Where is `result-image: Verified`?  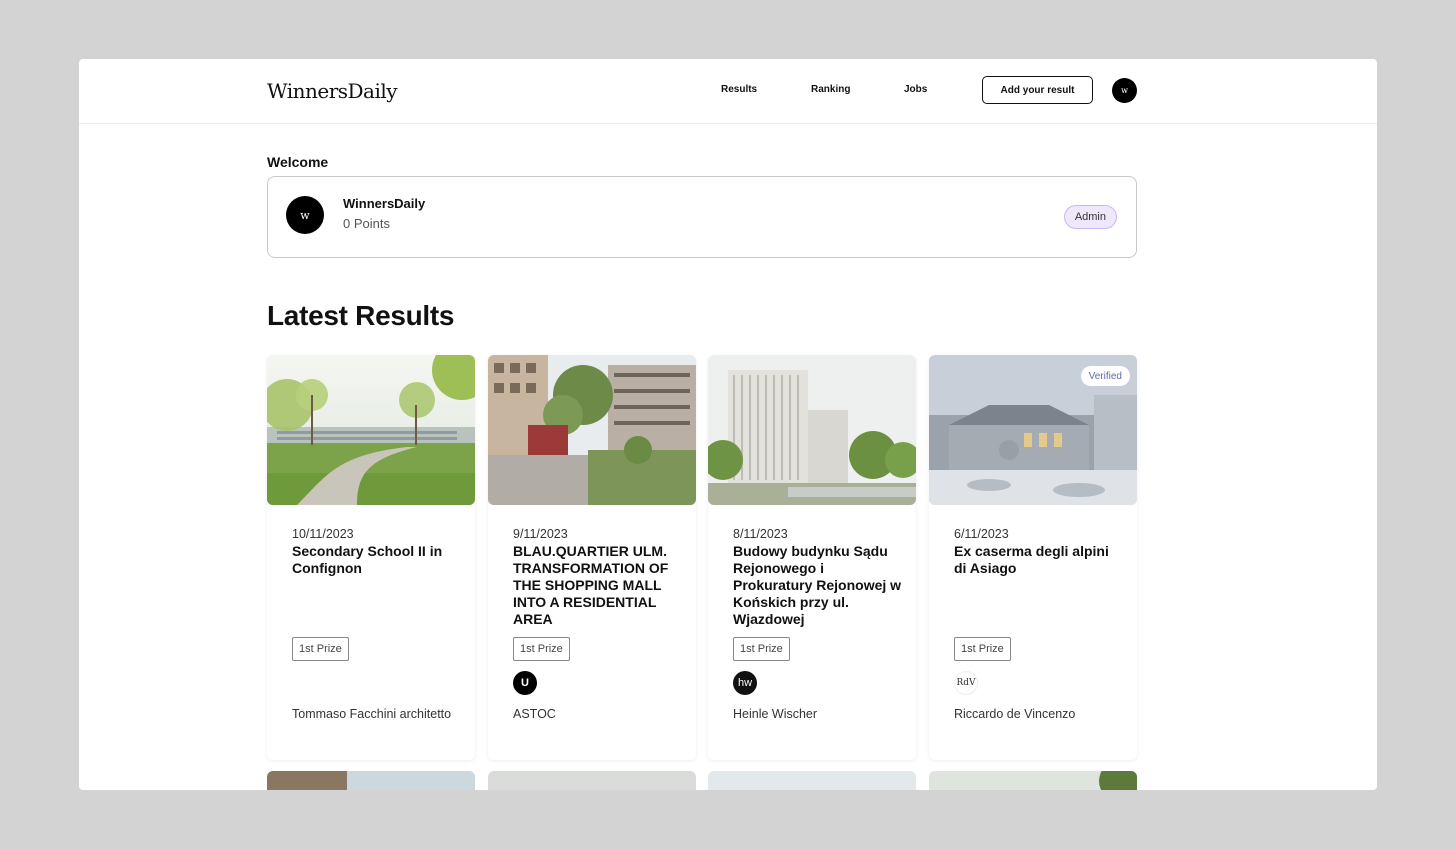
result-image: Verified is located at coordinates (1033, 430).